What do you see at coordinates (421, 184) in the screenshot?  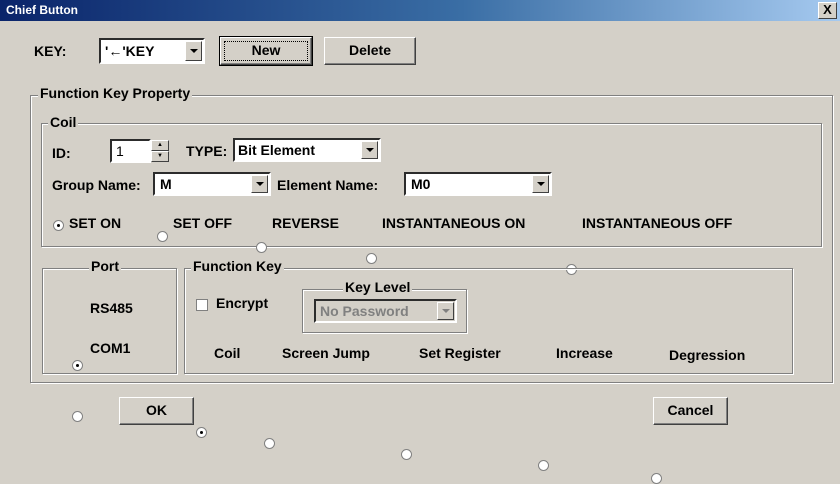 I see `element-name-value: M0` at bounding box center [421, 184].